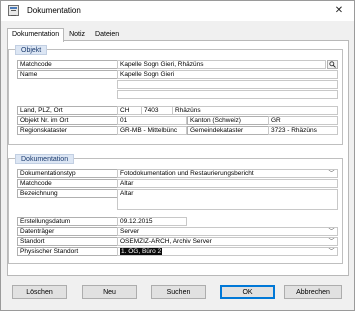  I want to click on window-title: Dokumentation, so click(54, 10).